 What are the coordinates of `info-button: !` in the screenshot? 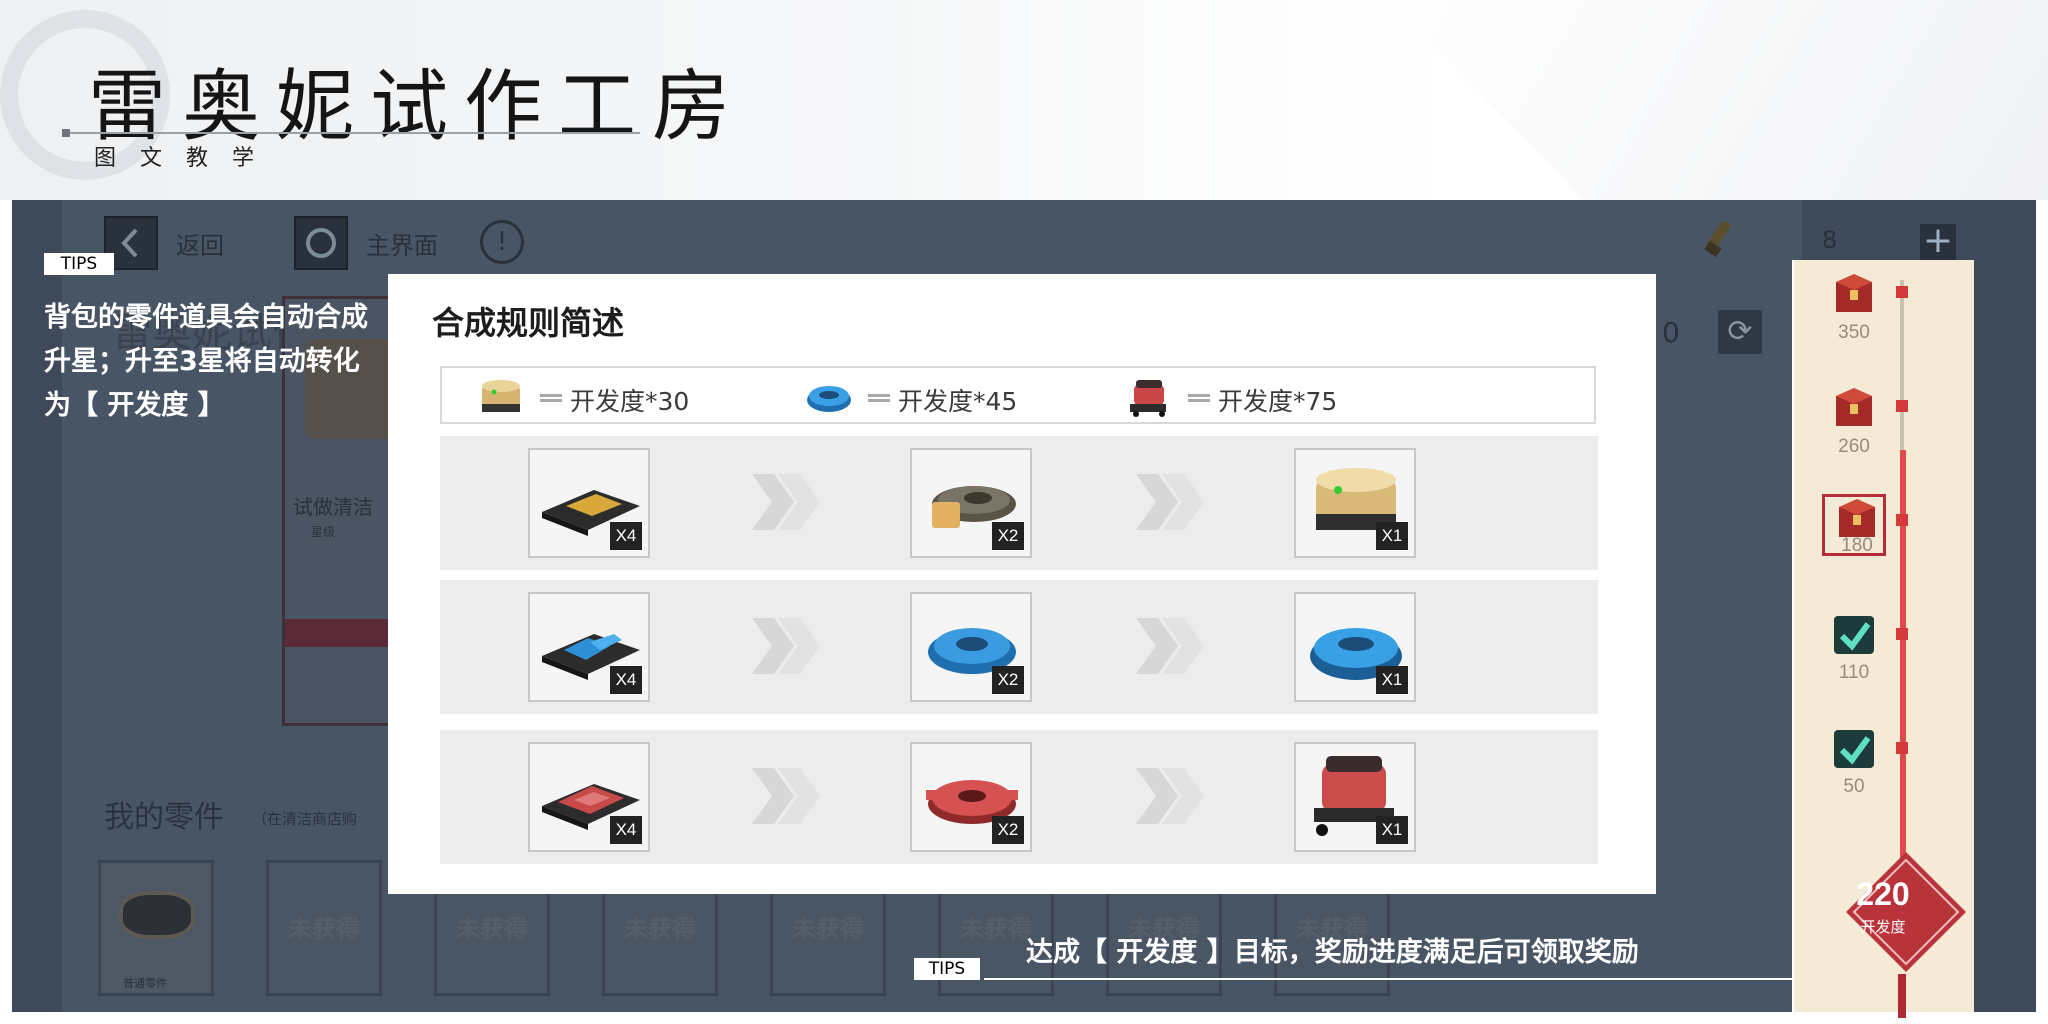 It's located at (502, 242).